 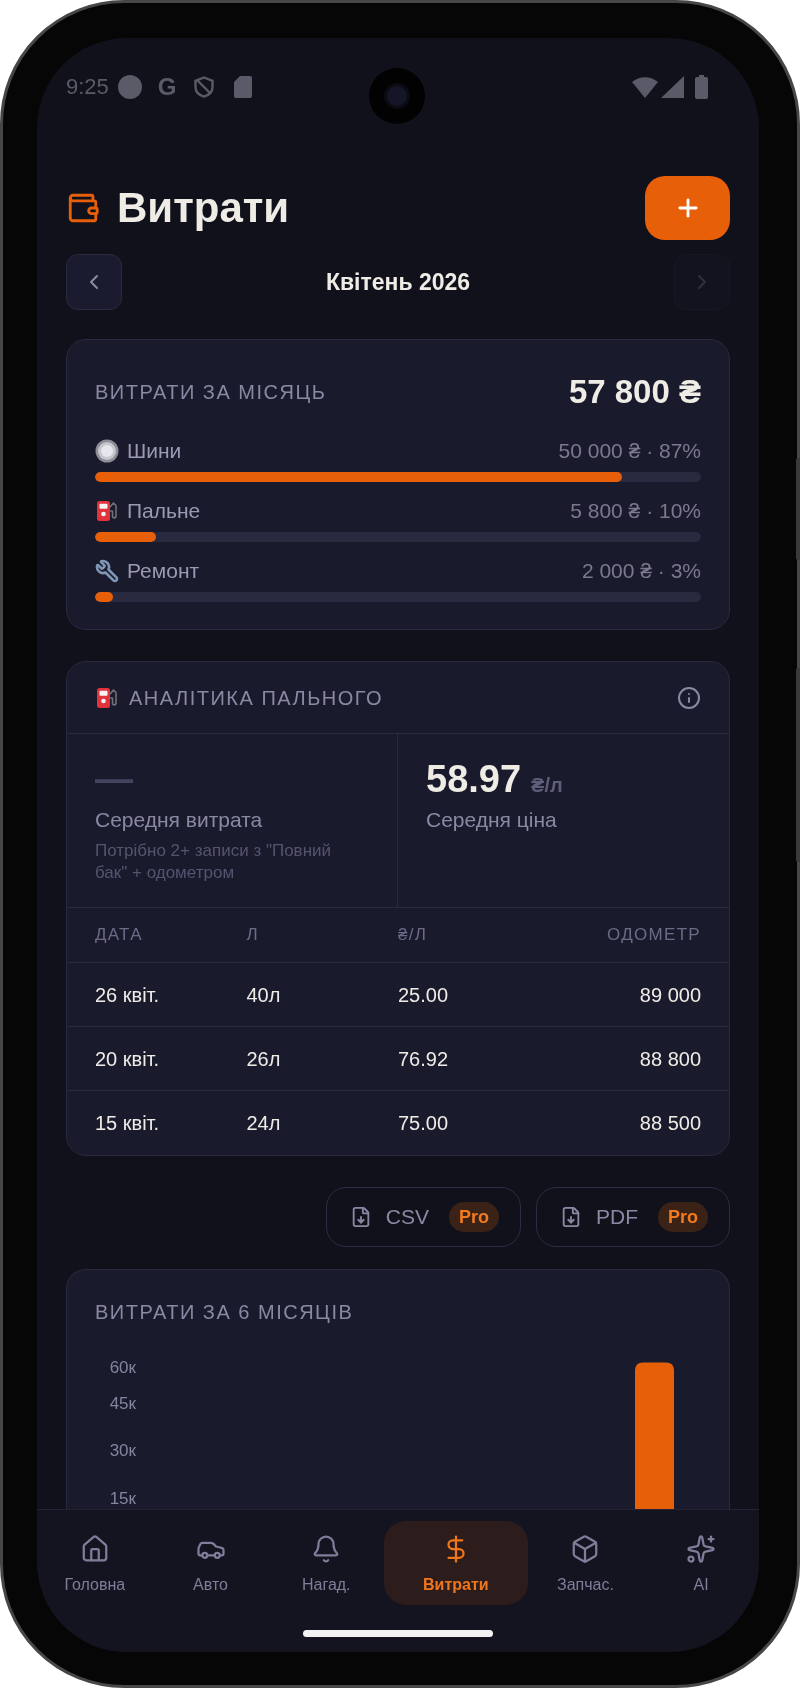 What do you see at coordinates (263, 995) in the screenshot?
I see `table-cell-text: 40л` at bounding box center [263, 995].